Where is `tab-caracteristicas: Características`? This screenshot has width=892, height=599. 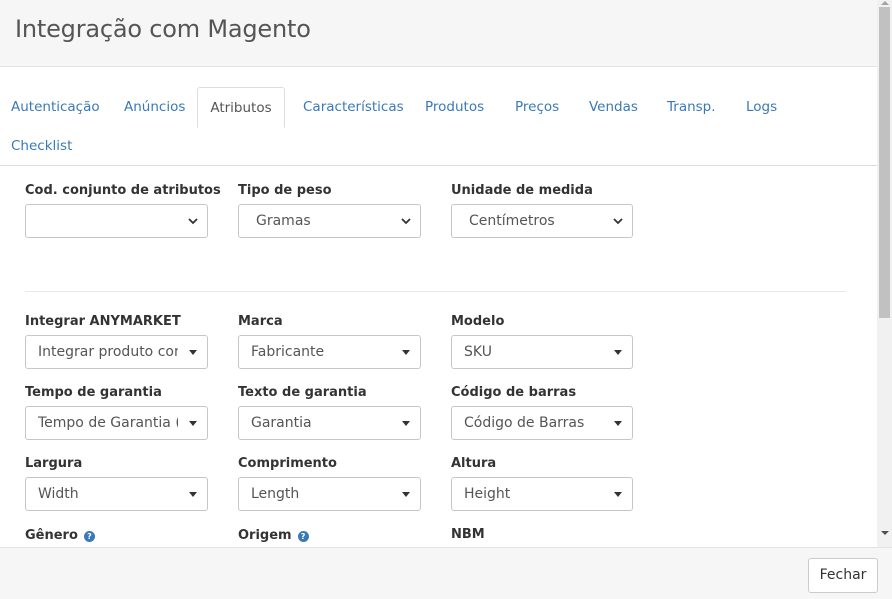
tab-caracteristicas: Características is located at coordinates (353, 107).